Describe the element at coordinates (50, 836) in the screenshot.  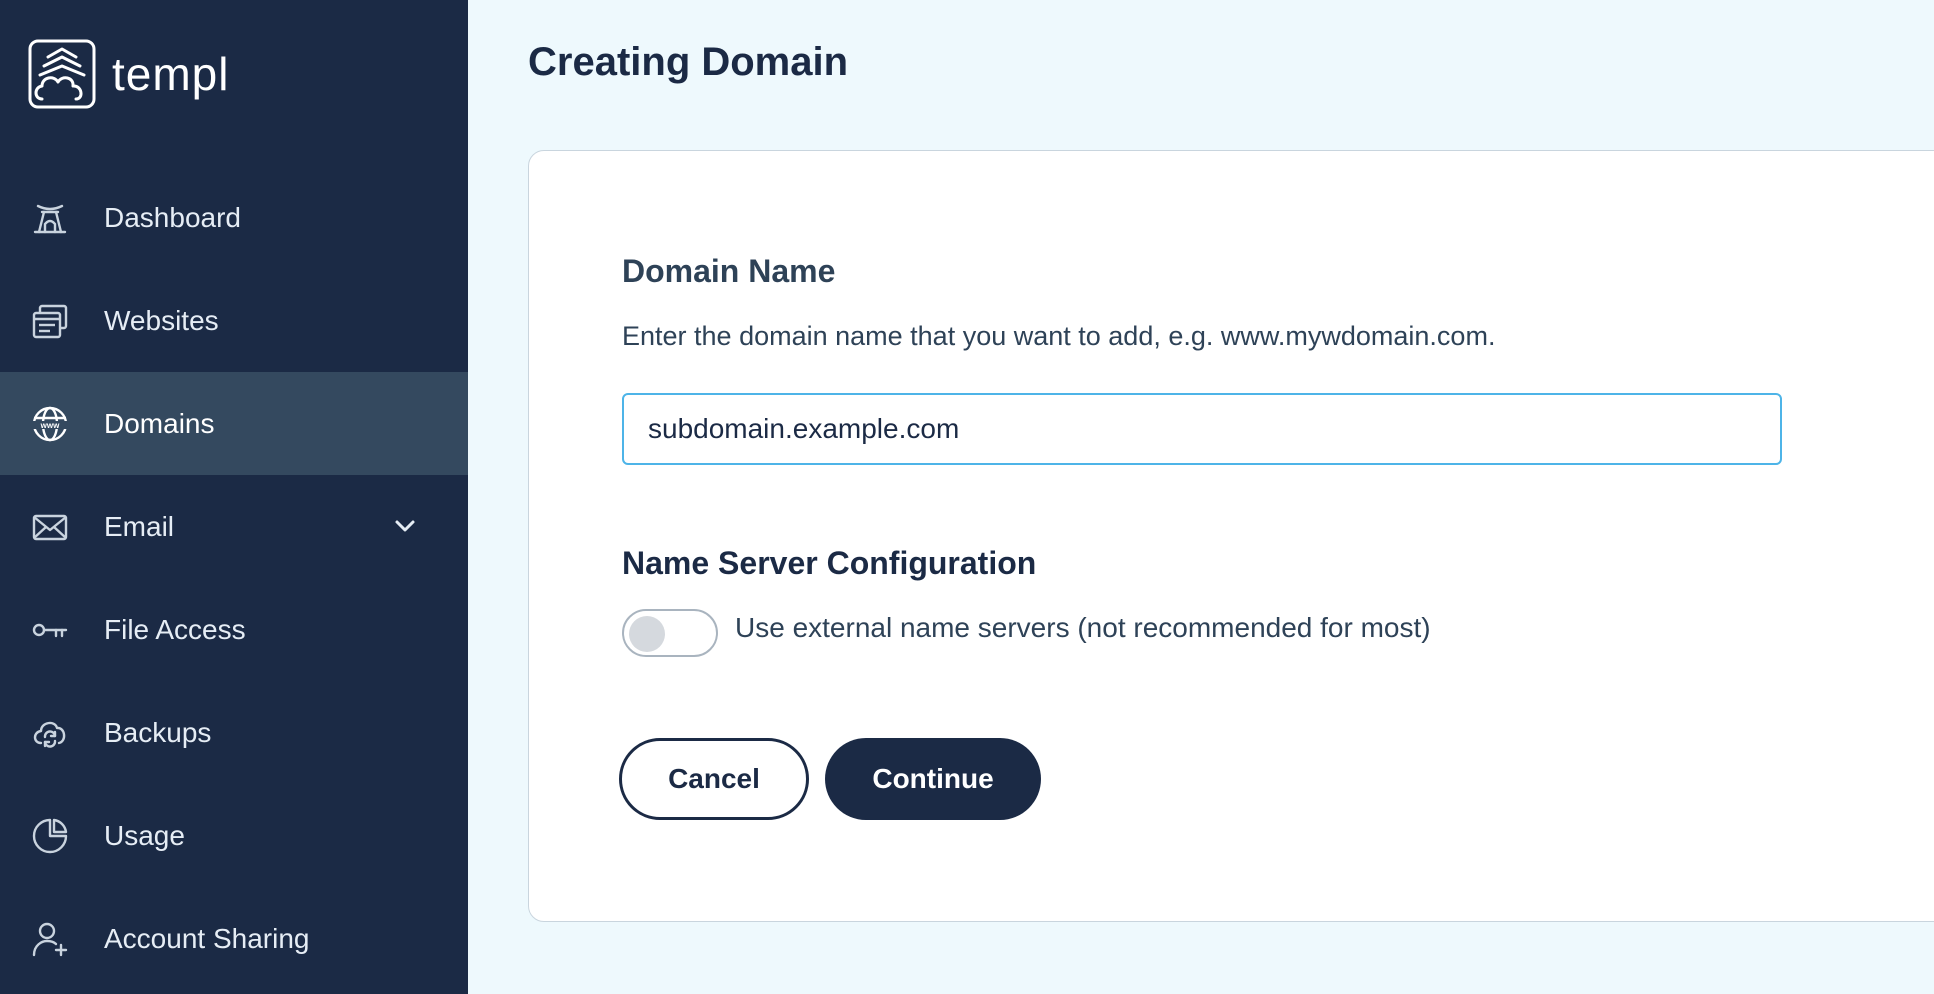
I see `pie-chart-icon` at that location.